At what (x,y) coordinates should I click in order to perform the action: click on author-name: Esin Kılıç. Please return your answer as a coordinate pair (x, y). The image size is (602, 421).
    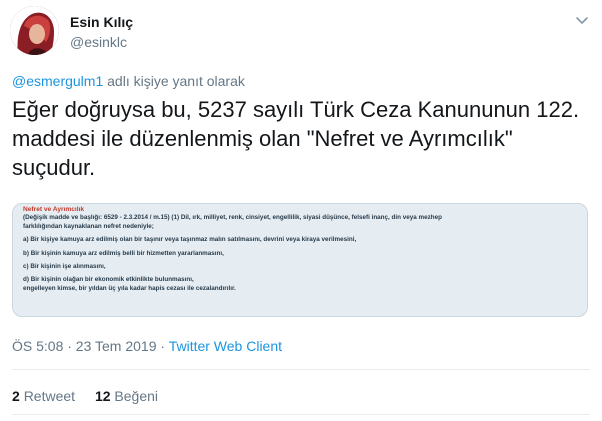
    Looking at the image, I should click on (101, 22).